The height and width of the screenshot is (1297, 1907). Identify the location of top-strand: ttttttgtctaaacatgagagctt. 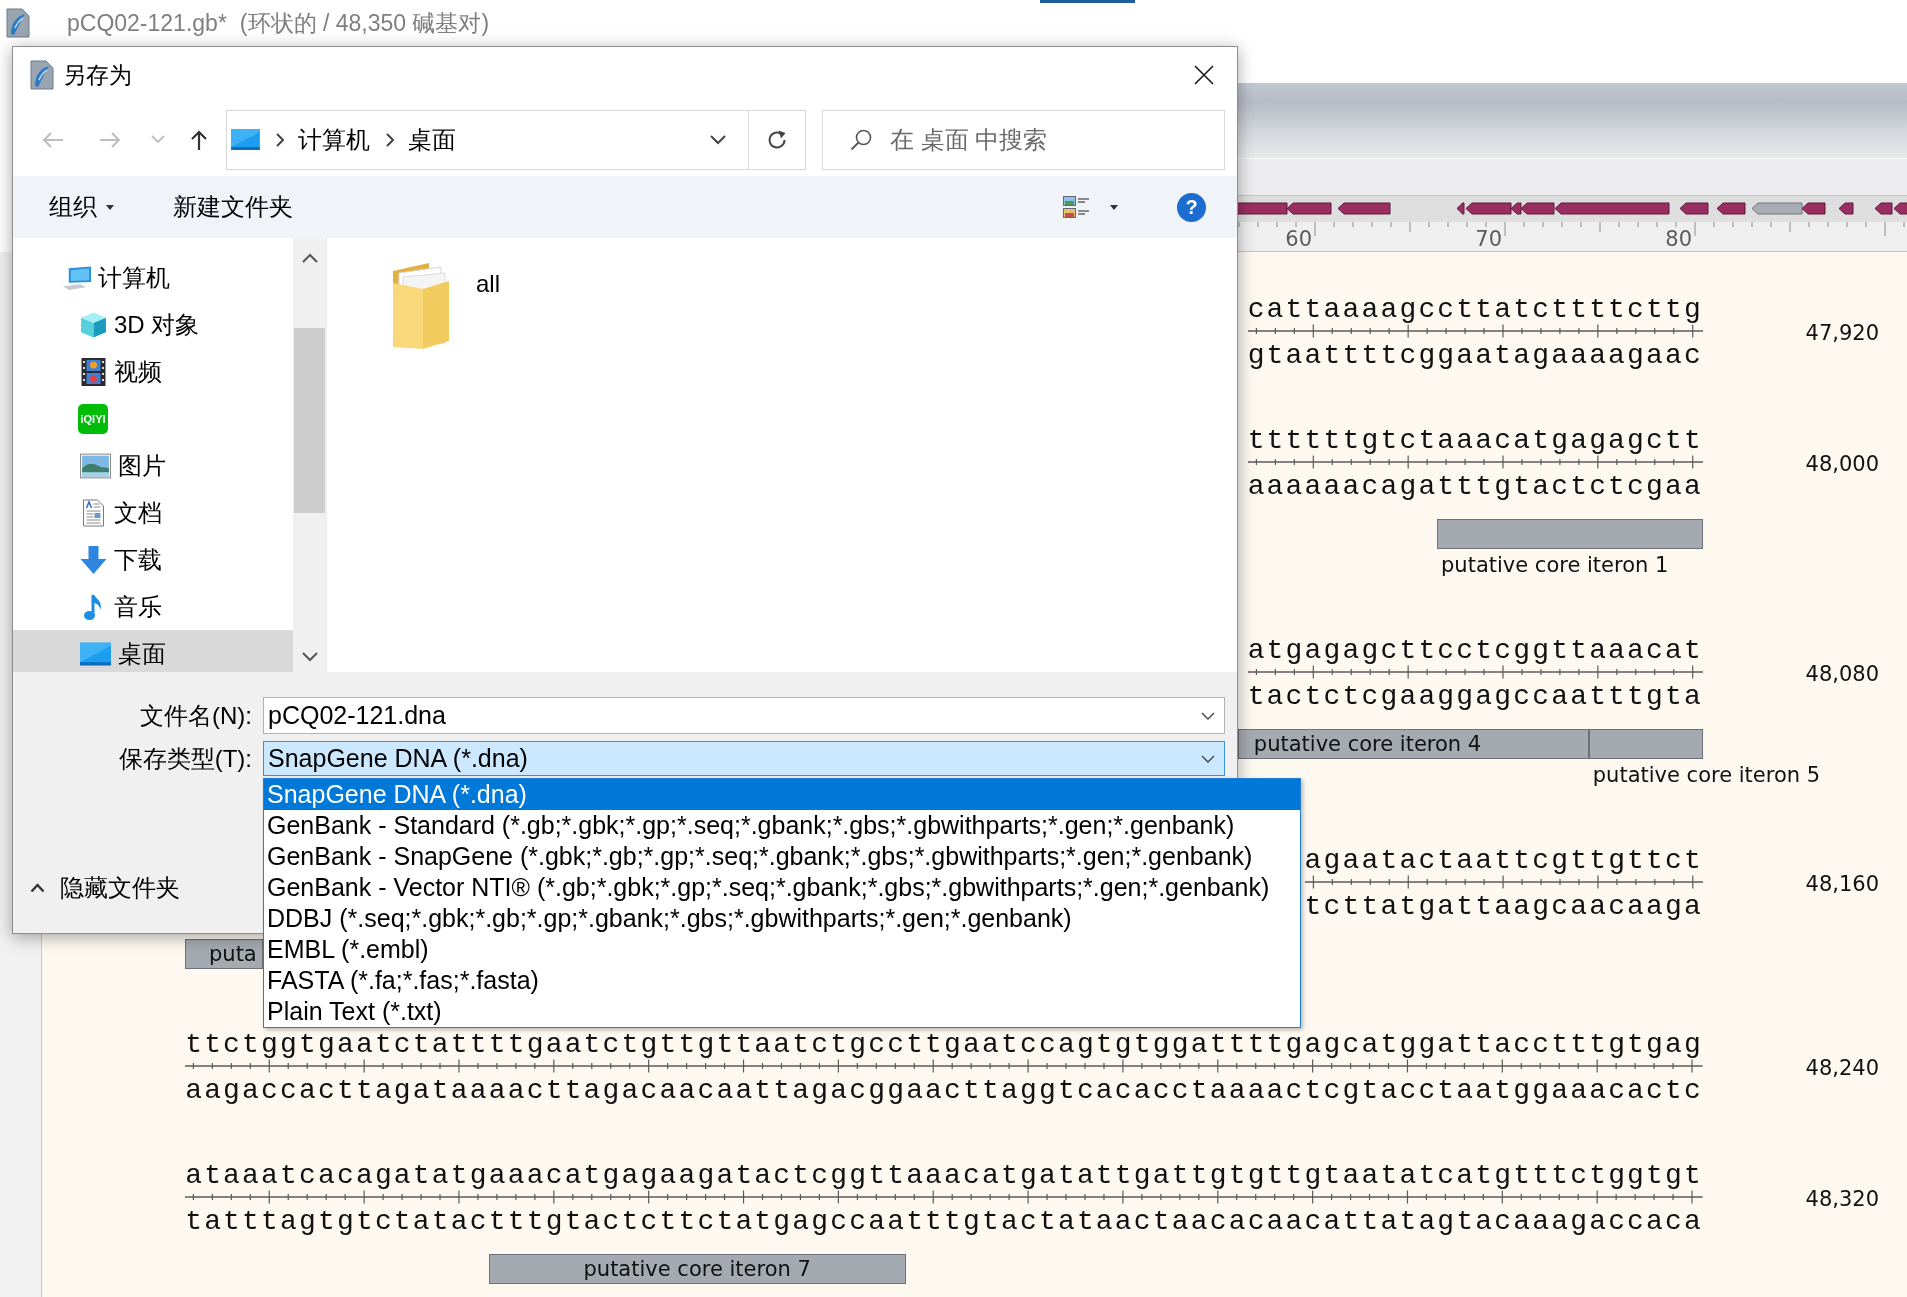
(1475, 441).